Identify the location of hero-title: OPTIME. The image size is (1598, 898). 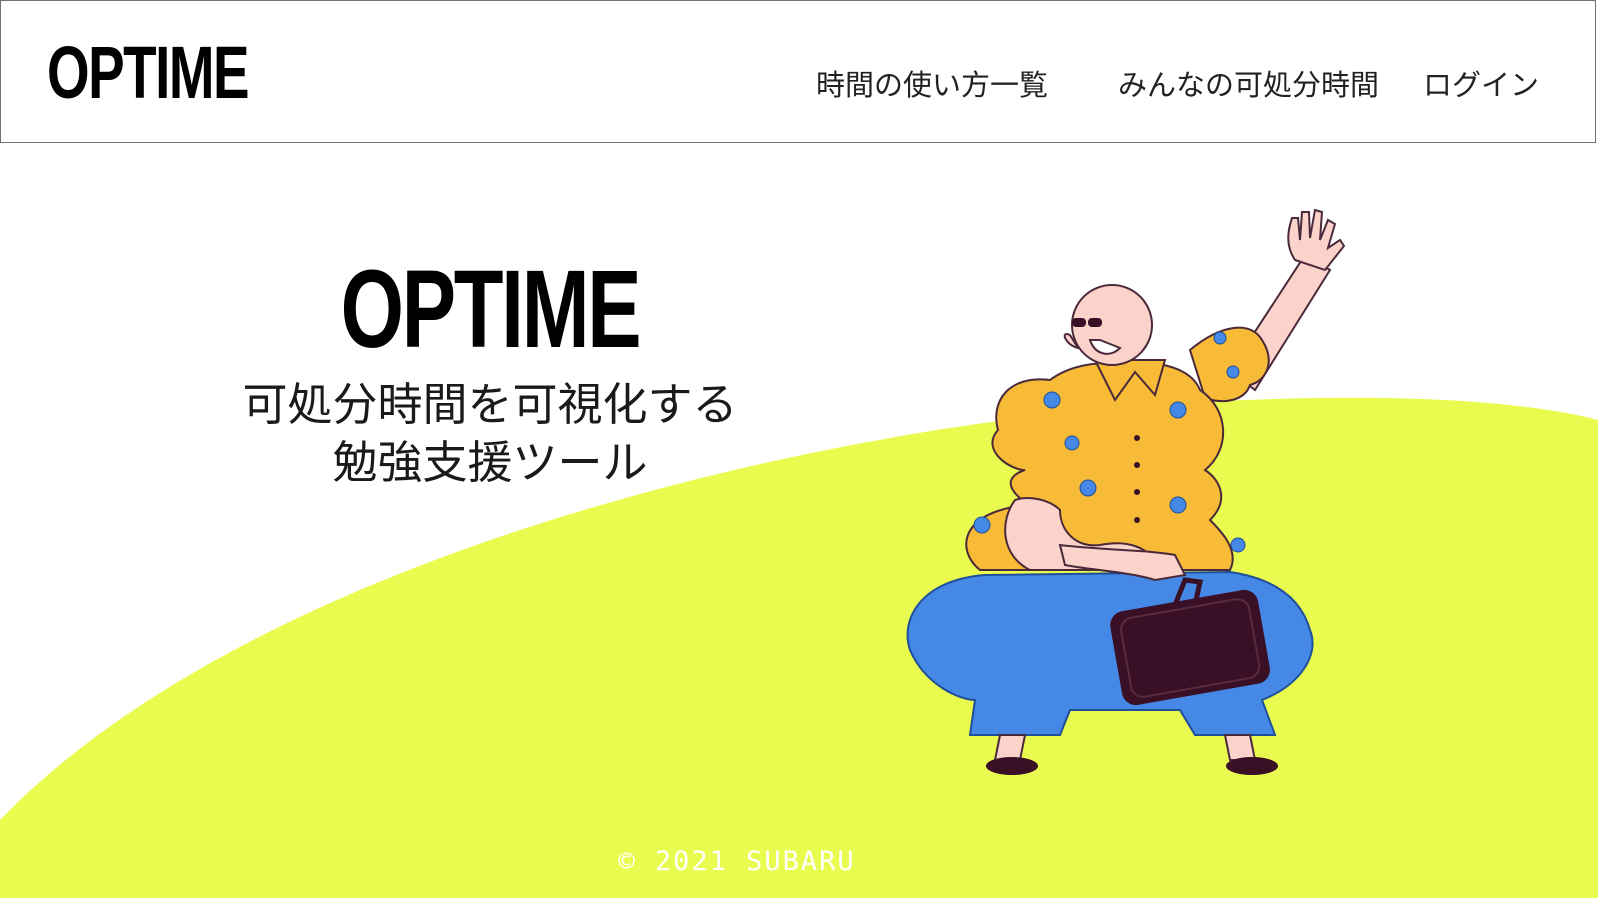
(491, 309).